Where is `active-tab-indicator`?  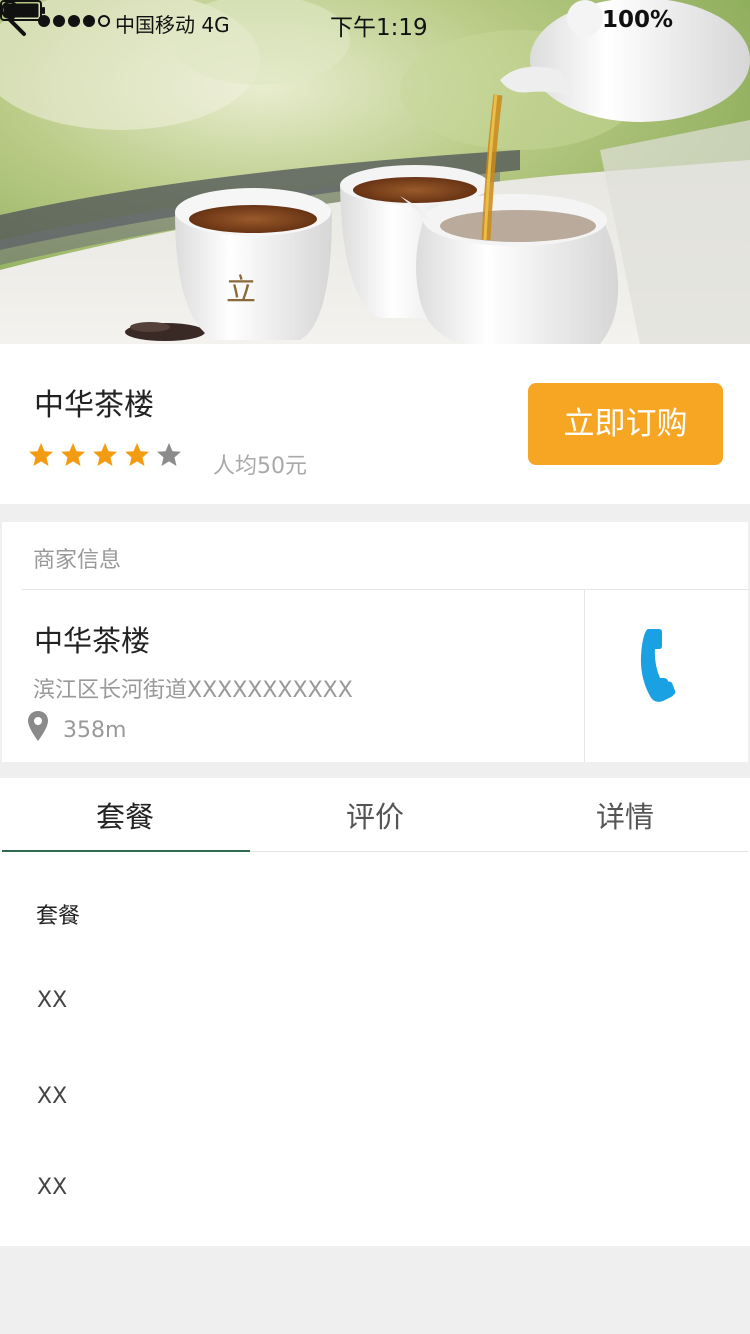
active-tab-indicator is located at coordinates (126, 851).